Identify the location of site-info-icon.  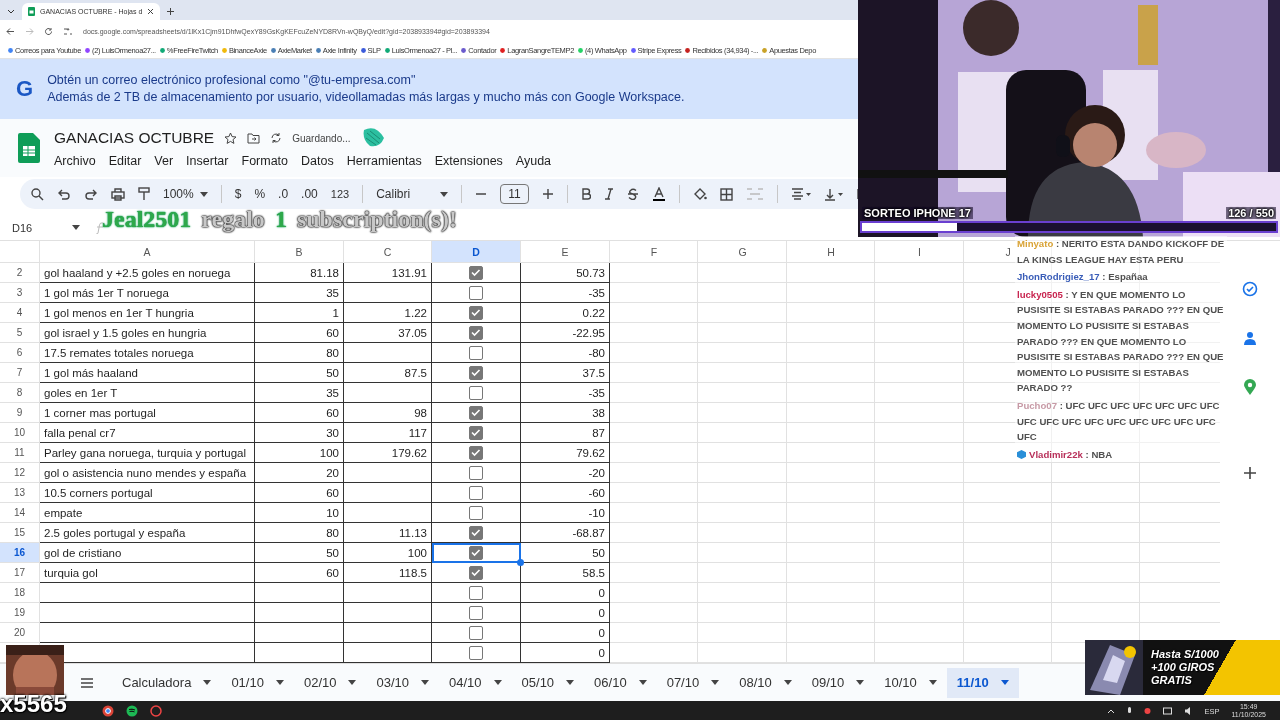
(68, 31).